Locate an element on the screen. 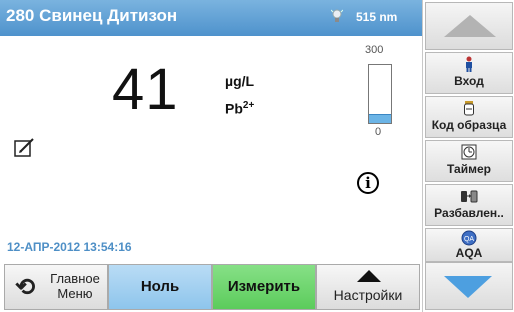  main-menu-label-line2: Меню is located at coordinates (75, 293).